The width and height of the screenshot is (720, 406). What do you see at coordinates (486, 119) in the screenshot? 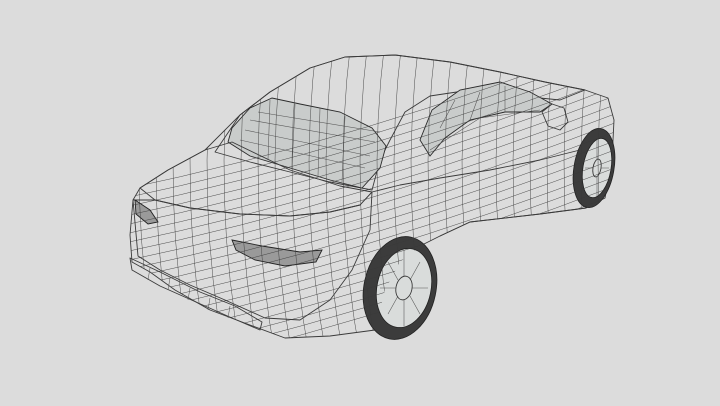
I see `side-window` at bounding box center [486, 119].